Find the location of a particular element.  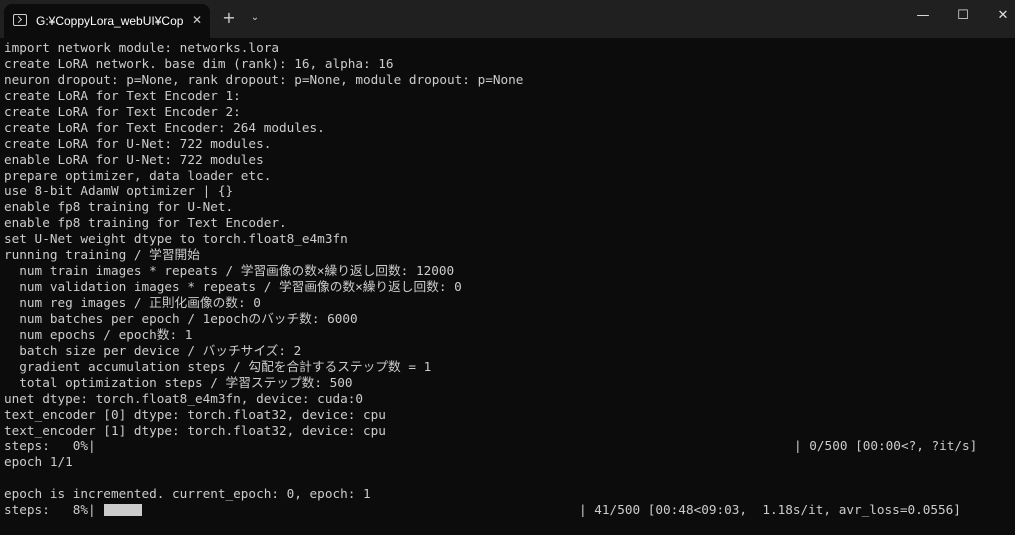

close-window-button: ✕ is located at coordinates (997, 16).